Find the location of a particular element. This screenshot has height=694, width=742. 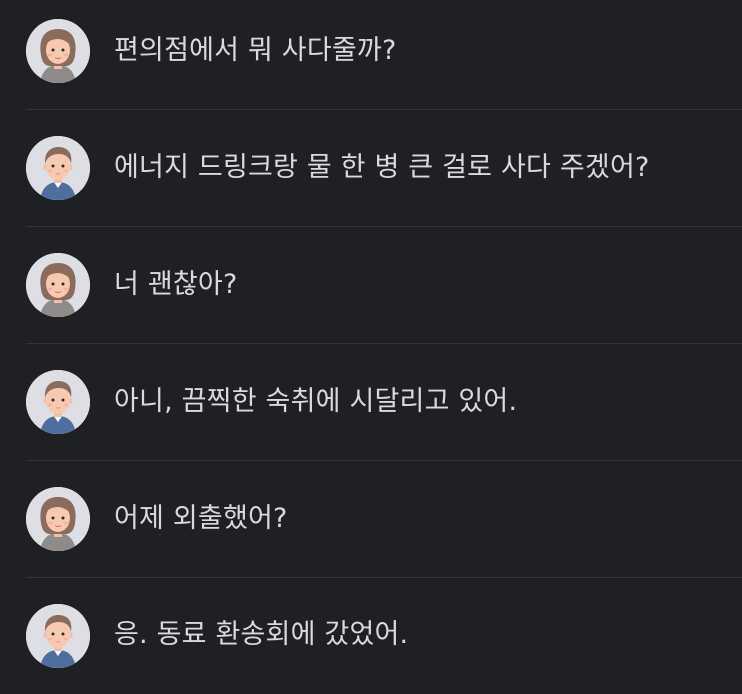

message-text: 편의점에서 뭐 사다줄까? is located at coordinates (255, 50).